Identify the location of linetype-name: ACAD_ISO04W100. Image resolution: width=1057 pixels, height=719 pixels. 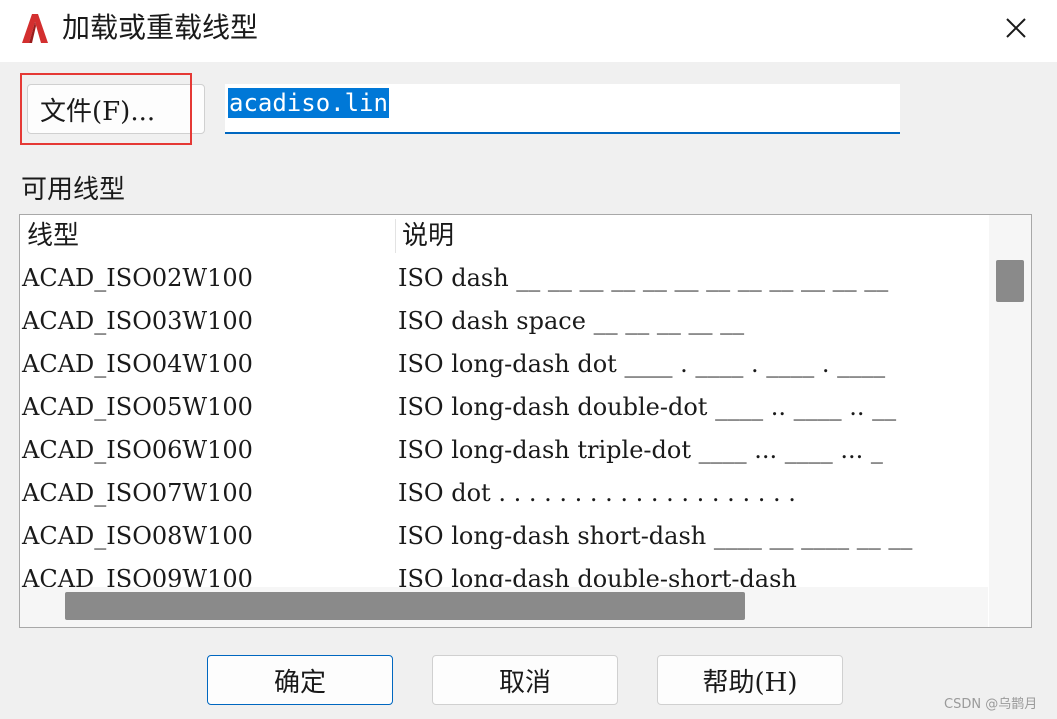
(137, 364).